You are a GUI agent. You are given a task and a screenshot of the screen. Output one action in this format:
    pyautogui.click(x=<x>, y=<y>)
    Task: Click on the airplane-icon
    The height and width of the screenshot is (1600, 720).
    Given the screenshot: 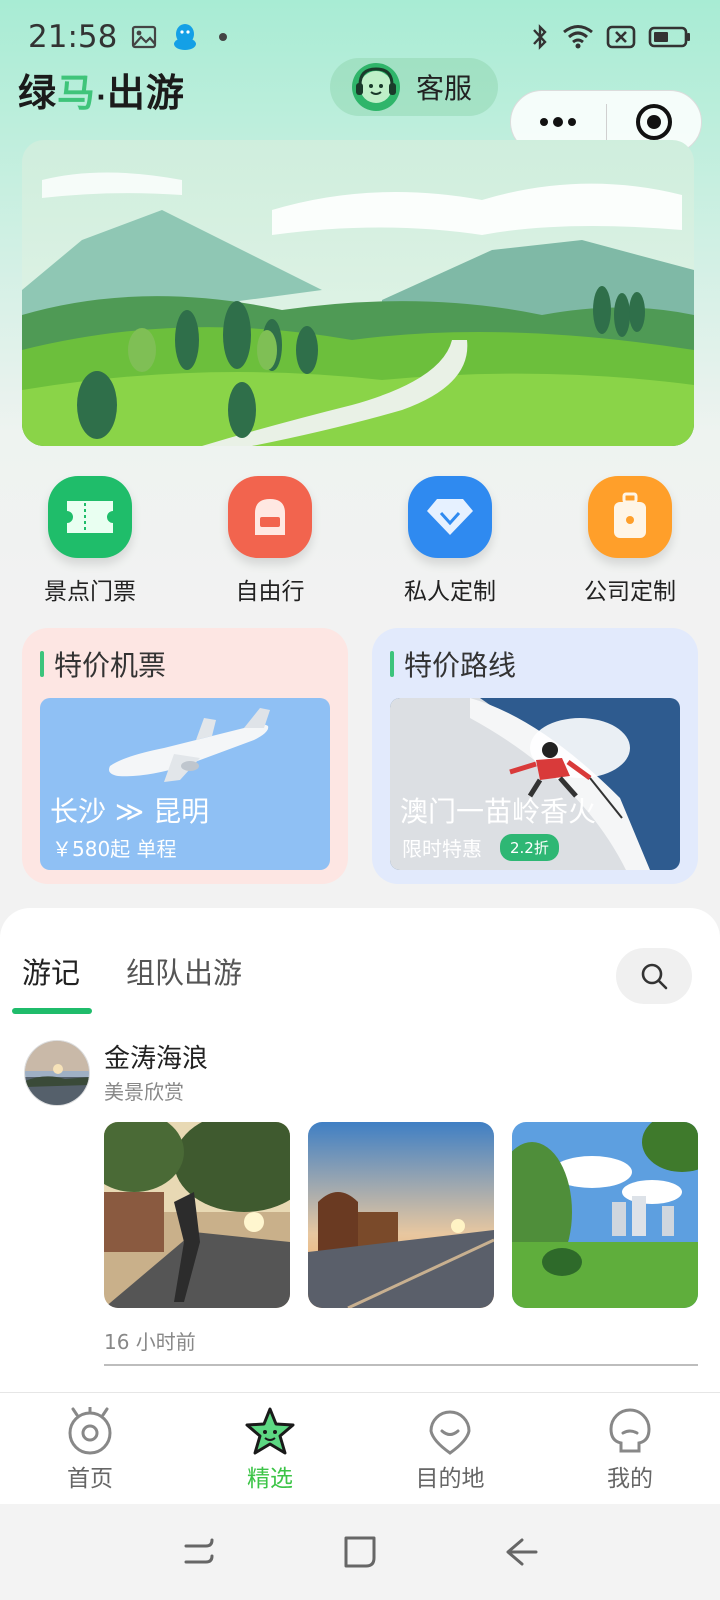 What is the action you would take?
    pyautogui.click(x=189, y=745)
    